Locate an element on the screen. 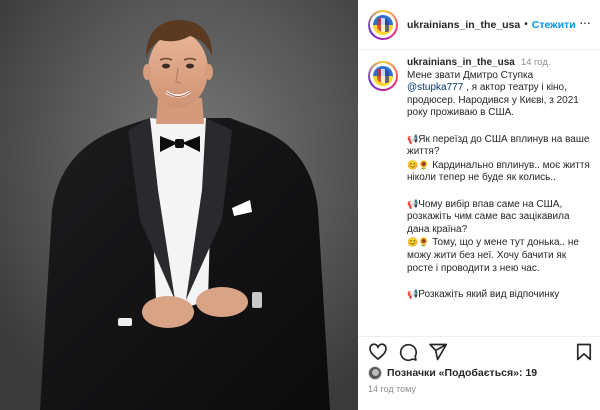 This screenshot has height=410, width=600. question-1: Як переїзд до США вплинув на ваше життя? is located at coordinates (498, 145).